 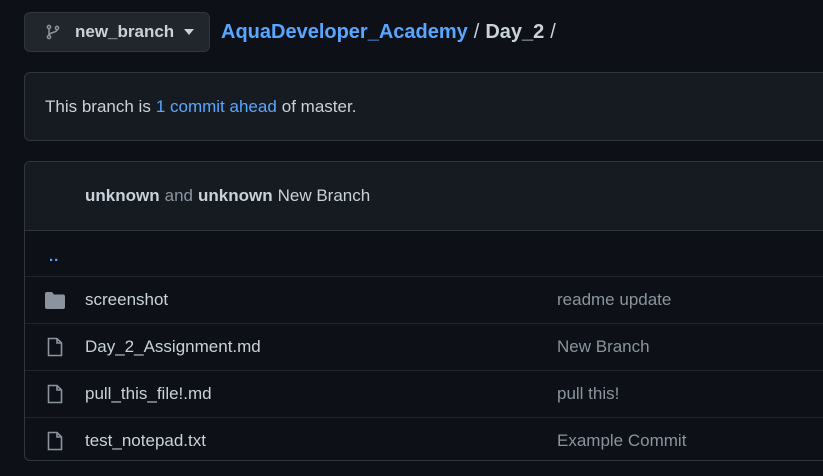 I want to click on commit-author-conjunction: and, so click(x=178, y=195).